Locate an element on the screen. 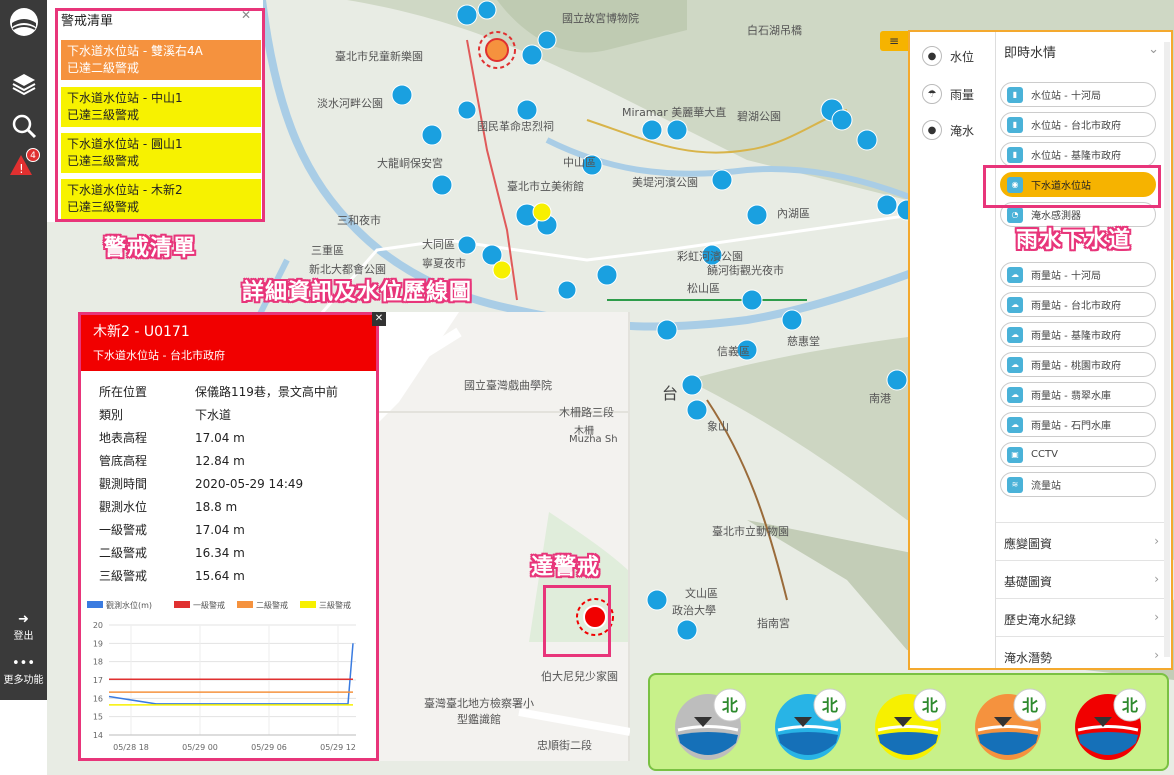 The width and height of the screenshot is (1174, 775). layer-button: ☁ 雨量站 - 基隆市政府 is located at coordinates (1078, 334).